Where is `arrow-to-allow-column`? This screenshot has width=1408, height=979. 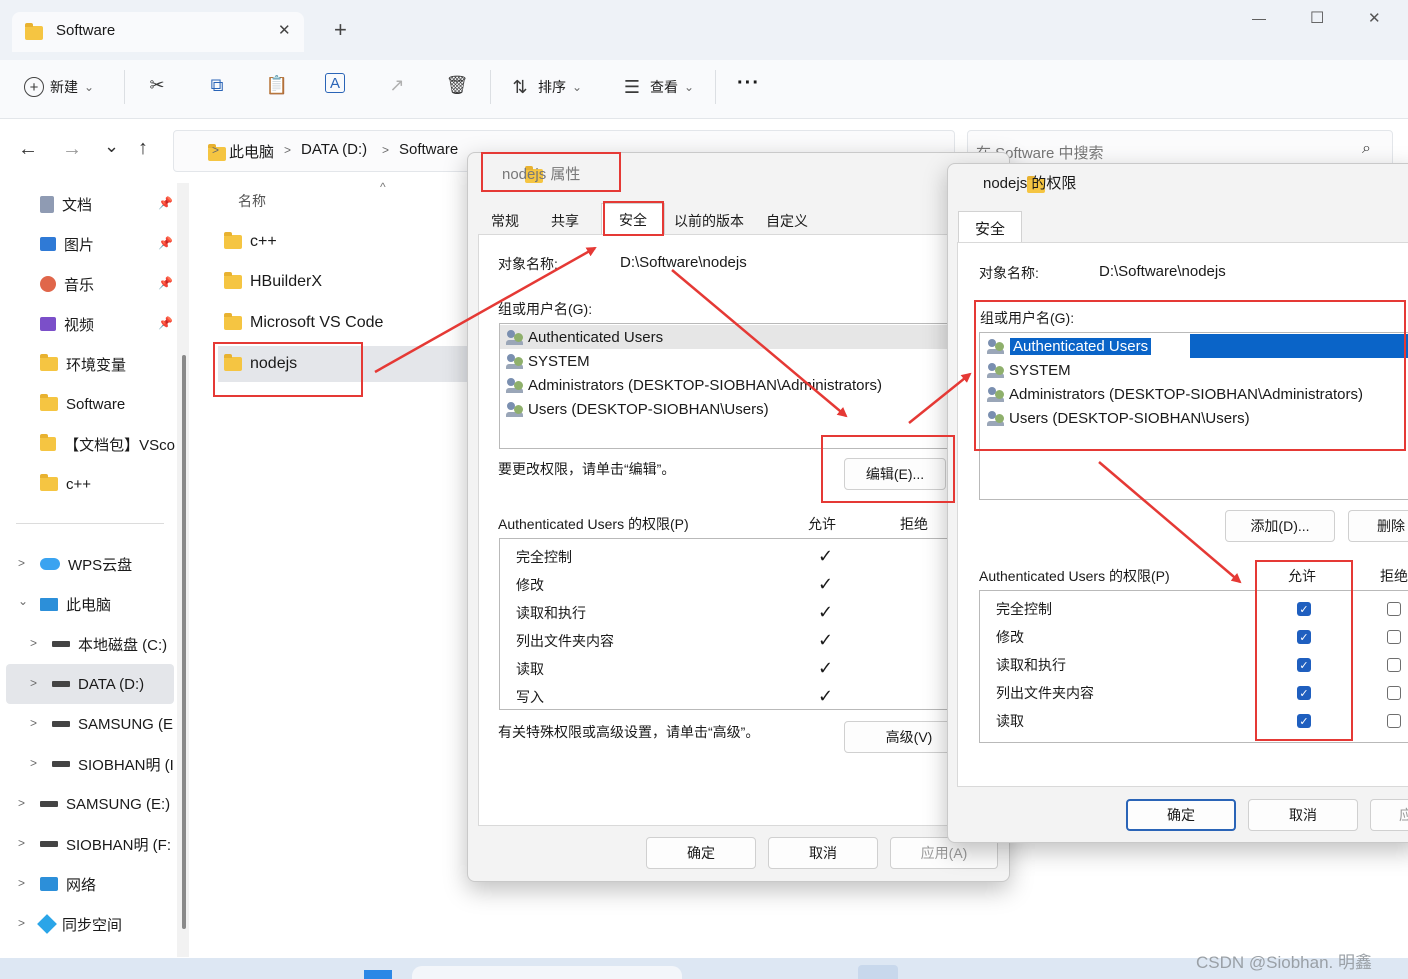
arrow-to-allow-column is located at coordinates (1170, 522).